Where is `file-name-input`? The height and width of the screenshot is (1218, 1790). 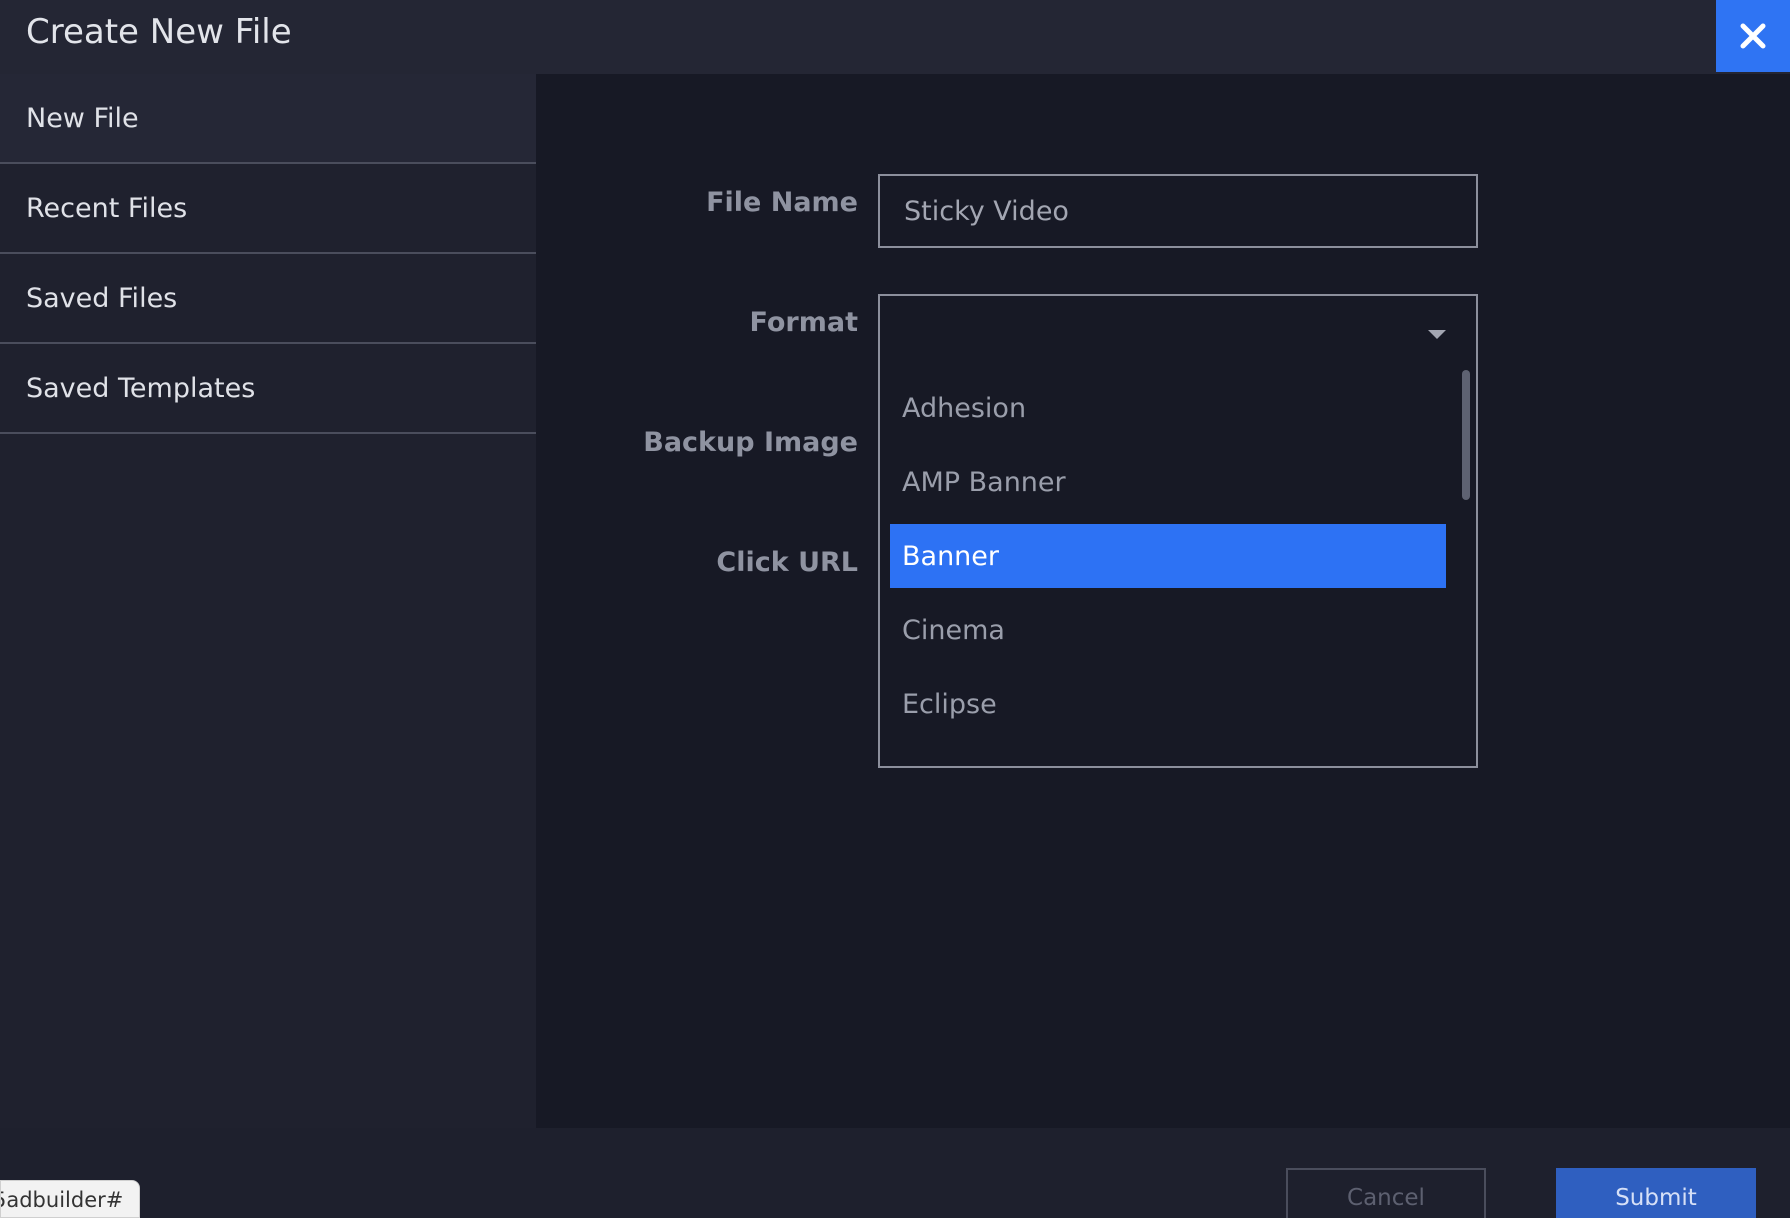 file-name-input is located at coordinates (1178, 211).